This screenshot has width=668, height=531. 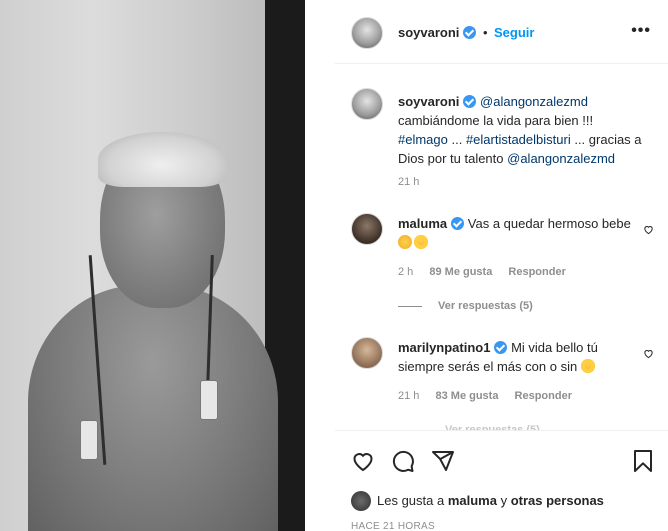 What do you see at coordinates (518, 139) in the screenshot?
I see `caption-hashtag-bisturi: #elartistadelbisturi` at bounding box center [518, 139].